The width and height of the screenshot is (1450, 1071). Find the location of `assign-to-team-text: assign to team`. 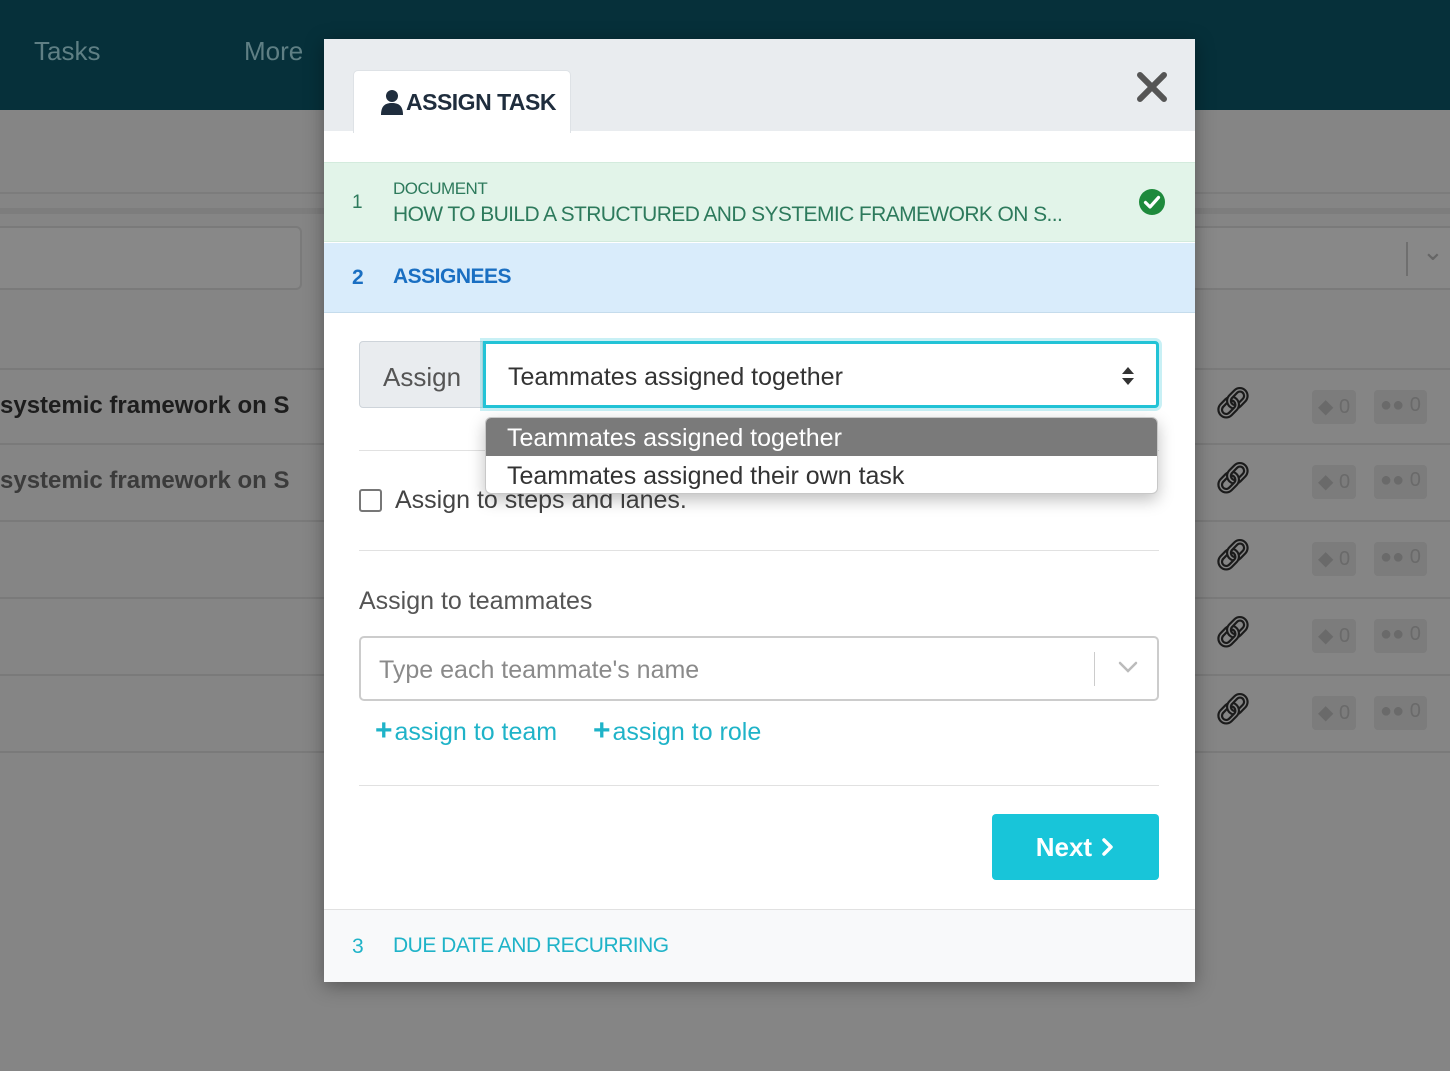

assign-to-team-text: assign to team is located at coordinates (476, 732).